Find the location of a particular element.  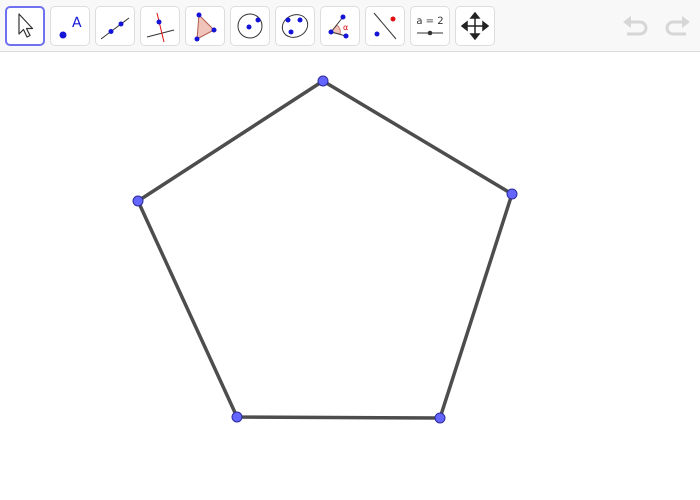

move-arrows-icon is located at coordinates (475, 26).